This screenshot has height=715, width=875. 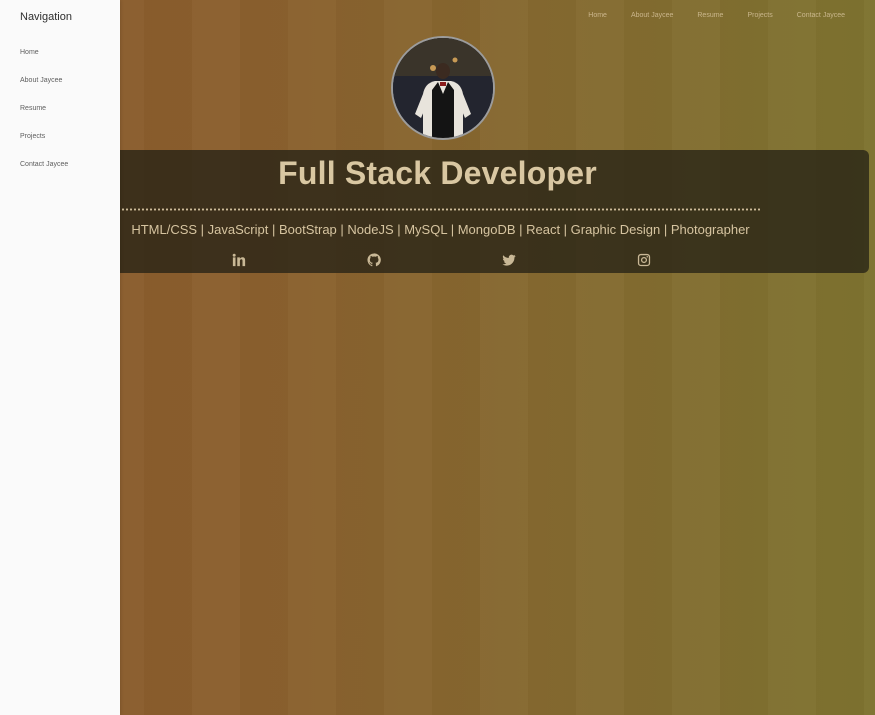 What do you see at coordinates (597, 15) in the screenshot?
I see `nav-link-home: Home` at bounding box center [597, 15].